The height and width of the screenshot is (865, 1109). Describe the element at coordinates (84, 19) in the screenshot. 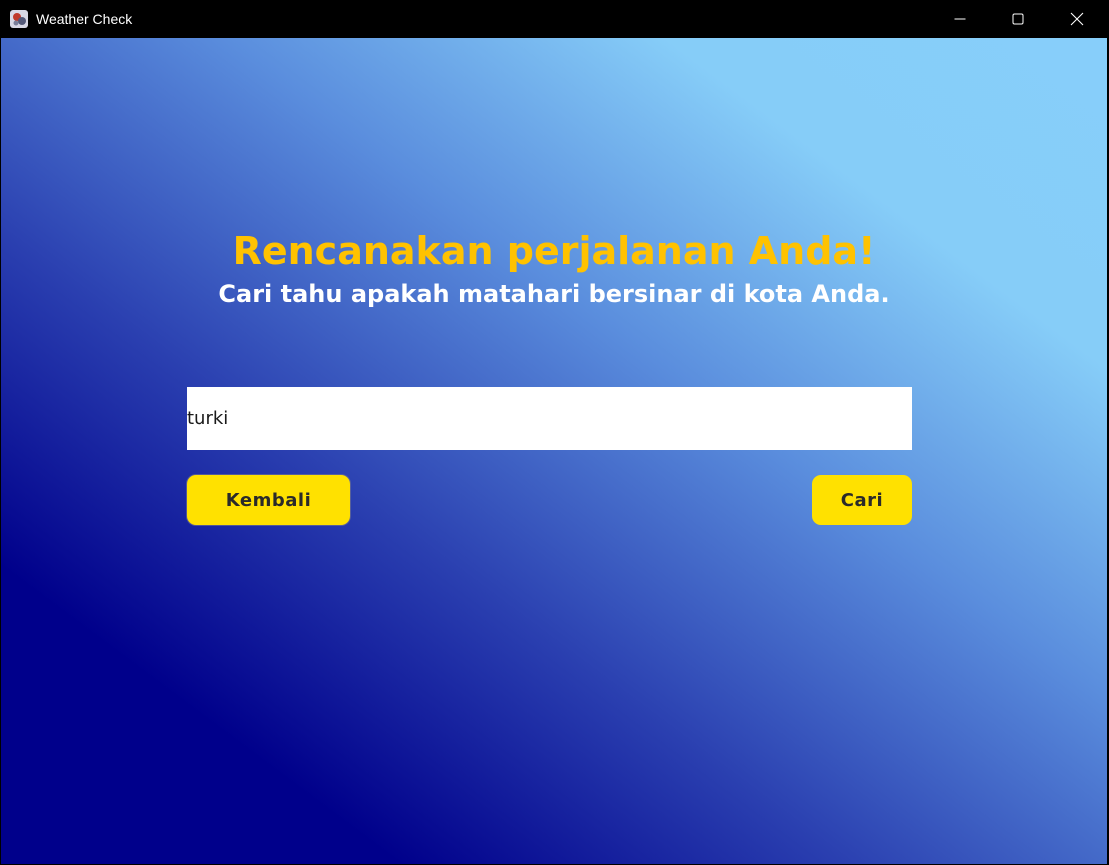

I see `window-title: Weather Check` at that location.